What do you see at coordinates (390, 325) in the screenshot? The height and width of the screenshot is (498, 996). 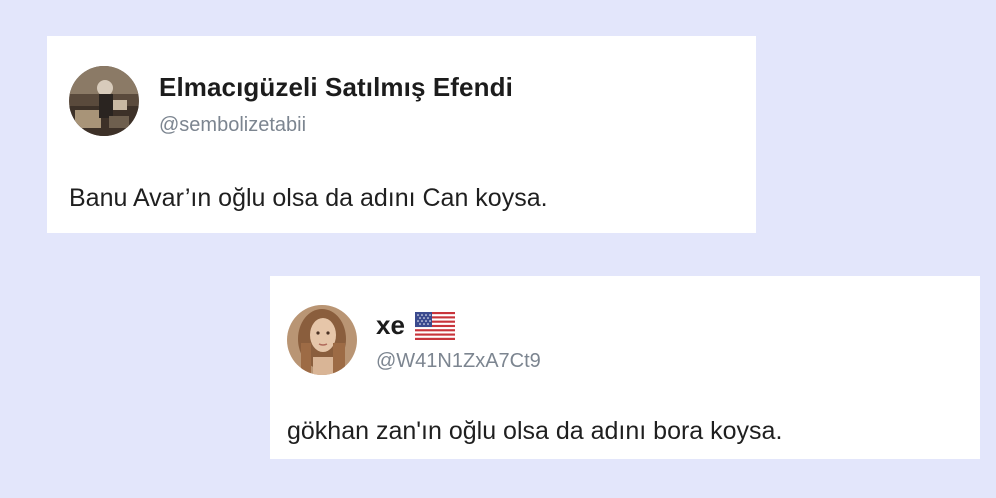 I see `display-name: xe` at bounding box center [390, 325].